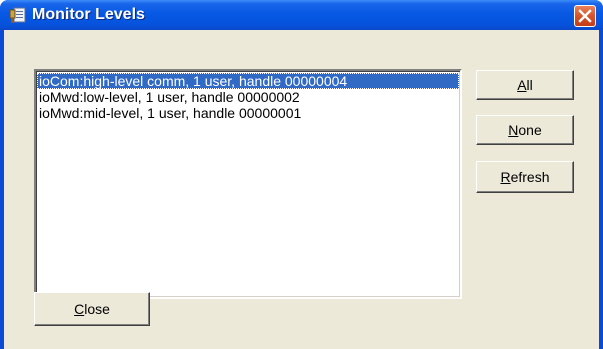 This screenshot has height=349, width=603. I want to click on refresh-button: Refresh, so click(525, 177).